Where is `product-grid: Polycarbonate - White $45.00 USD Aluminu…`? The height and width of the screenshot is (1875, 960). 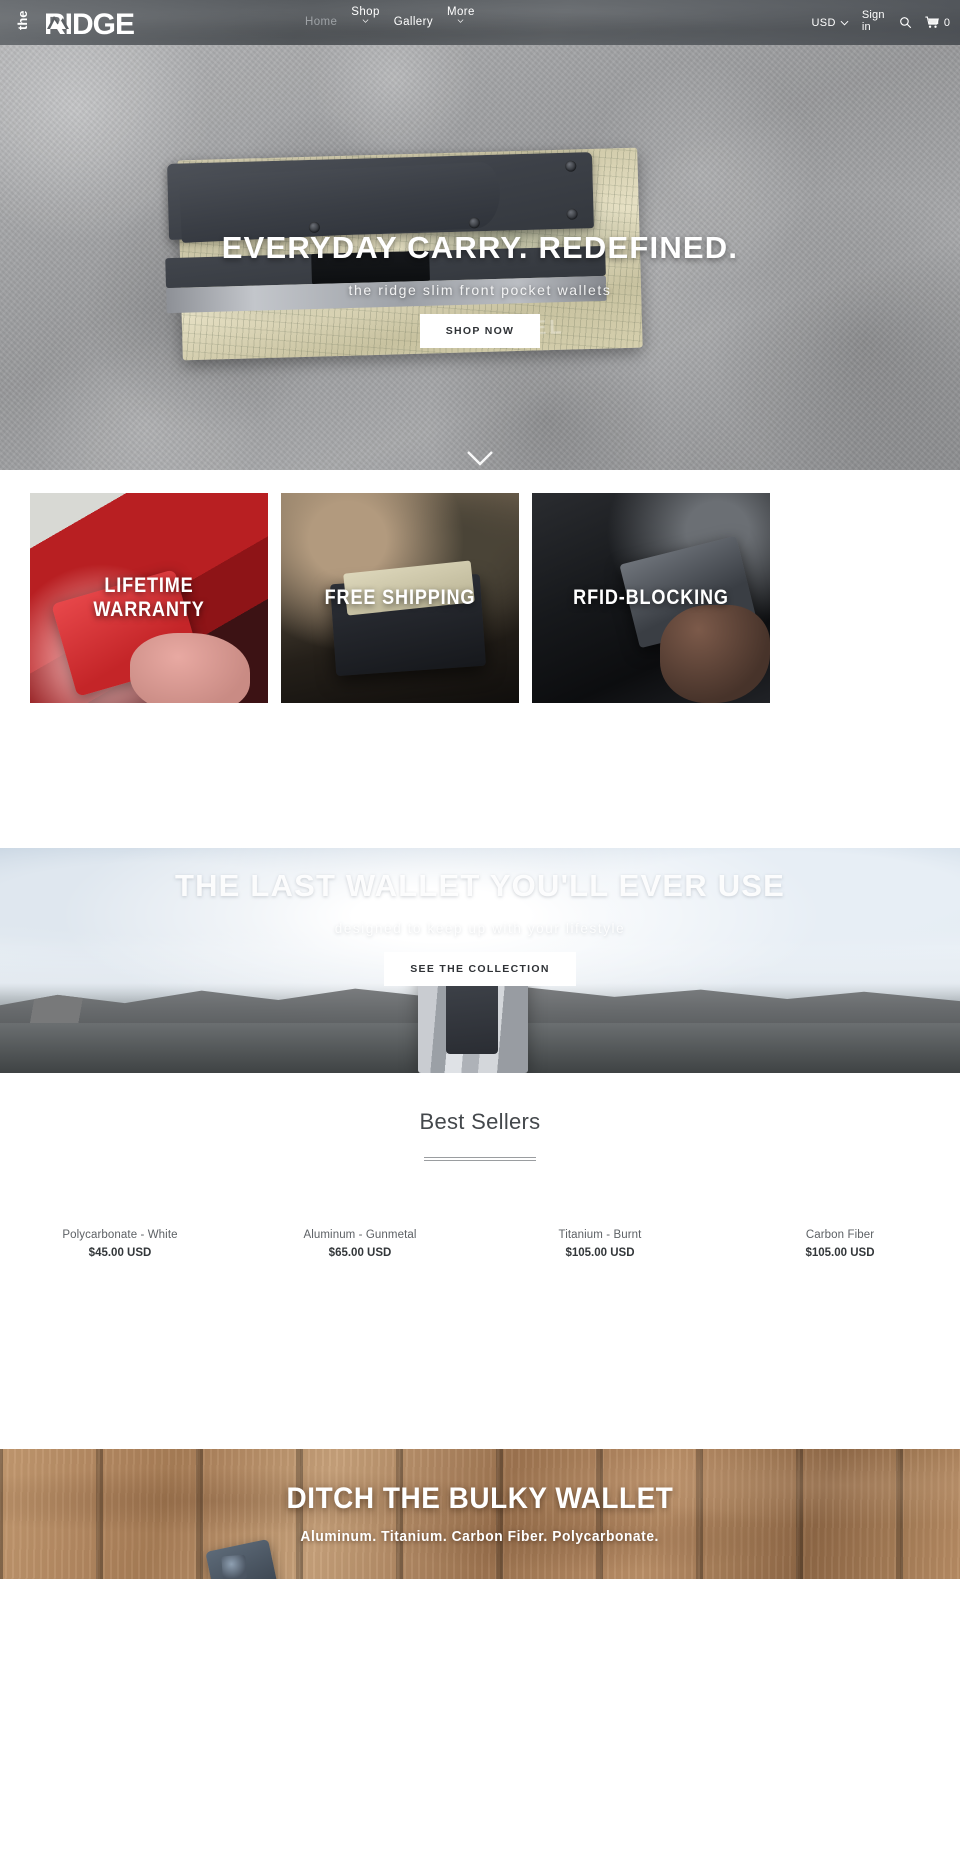
product-grid: Polycarbonate - White $45.00 USD Aluminu… is located at coordinates (480, 1210).